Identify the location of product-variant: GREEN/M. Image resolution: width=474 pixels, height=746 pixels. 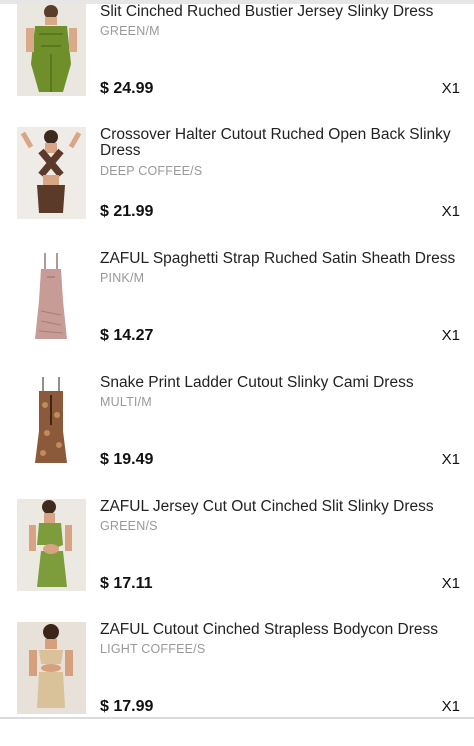
(130, 31).